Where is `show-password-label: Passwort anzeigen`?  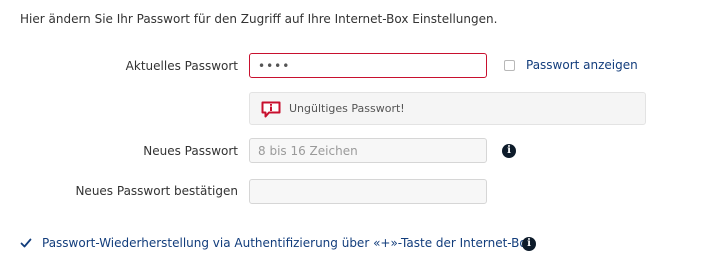
show-password-label: Passwort anzeigen is located at coordinates (582, 65).